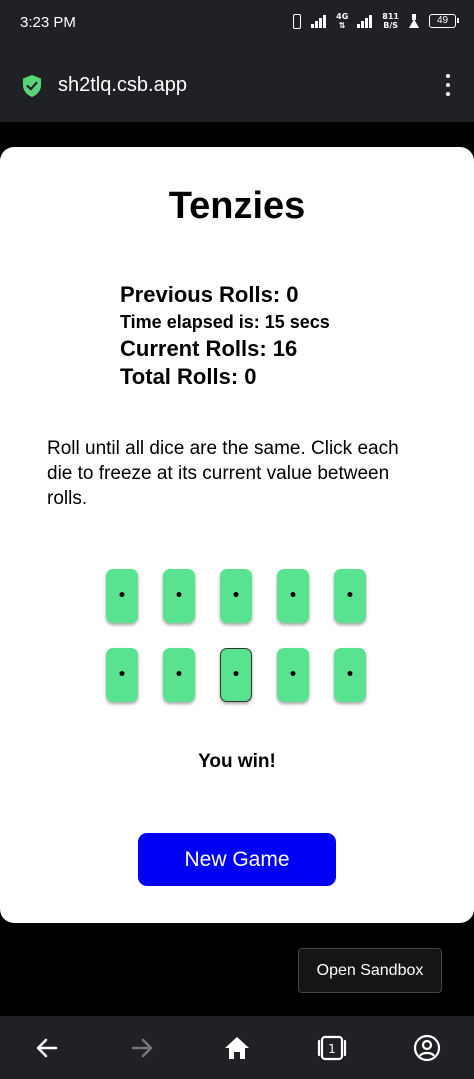 The width and height of the screenshot is (474, 1079). I want to click on signal-icon, so click(319, 21).